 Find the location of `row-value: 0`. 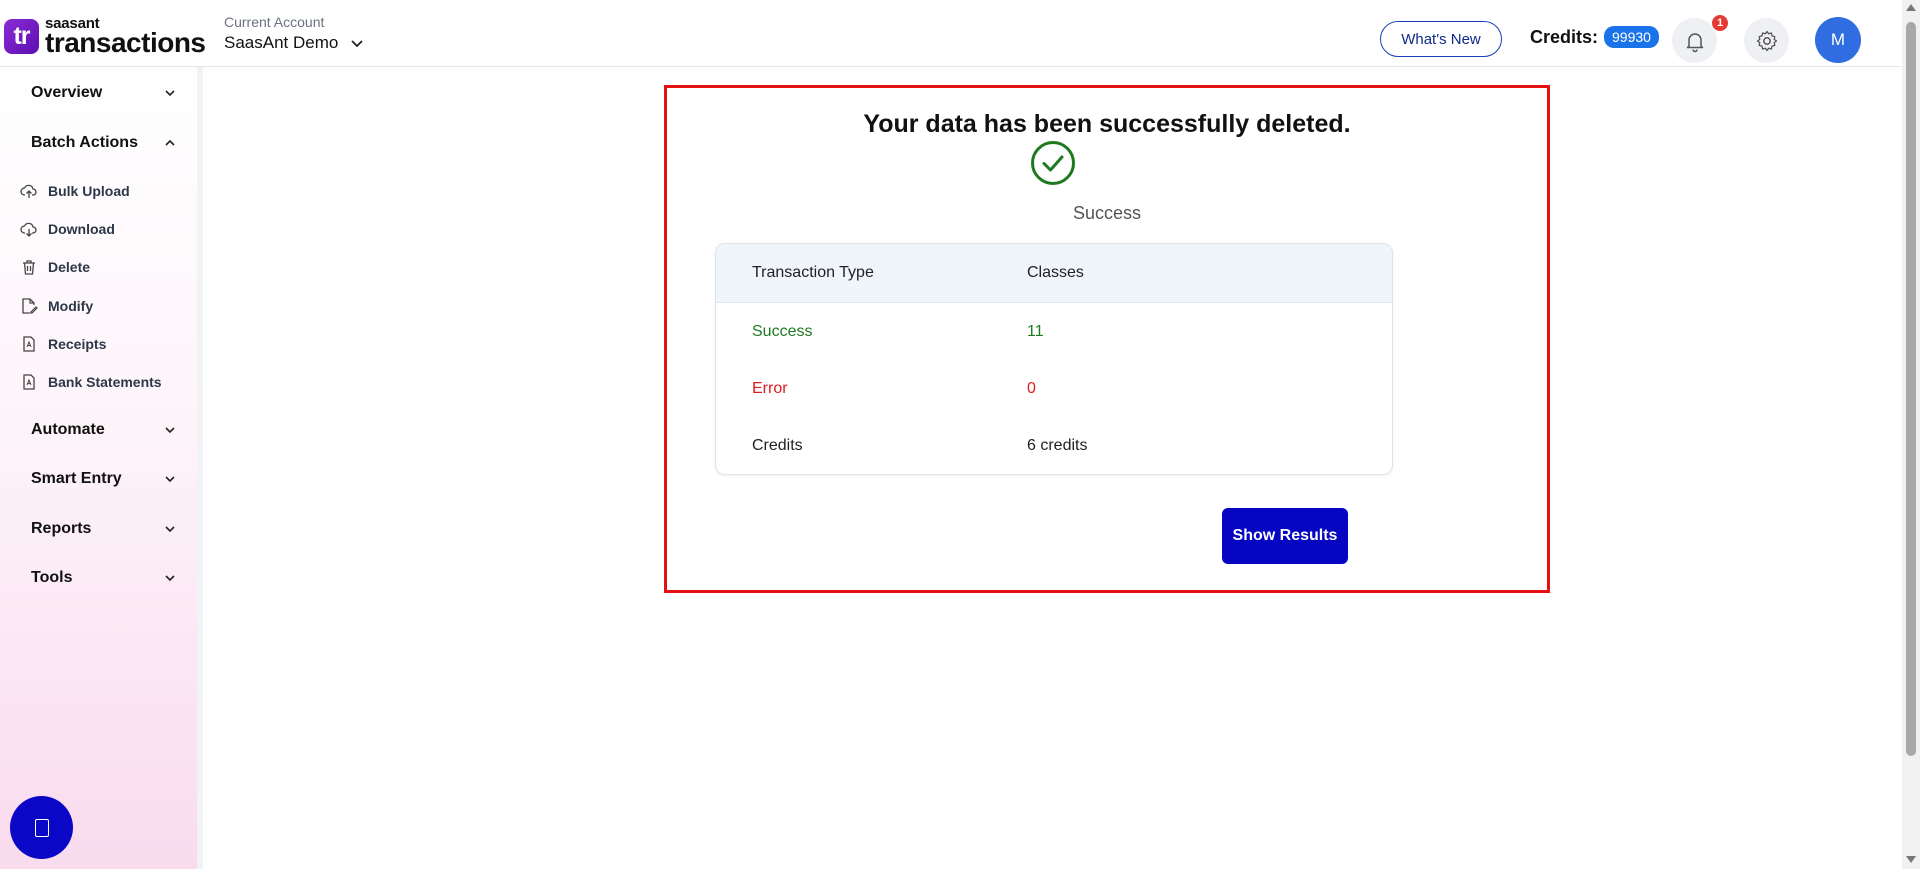

row-value: 0 is located at coordinates (1031, 388).